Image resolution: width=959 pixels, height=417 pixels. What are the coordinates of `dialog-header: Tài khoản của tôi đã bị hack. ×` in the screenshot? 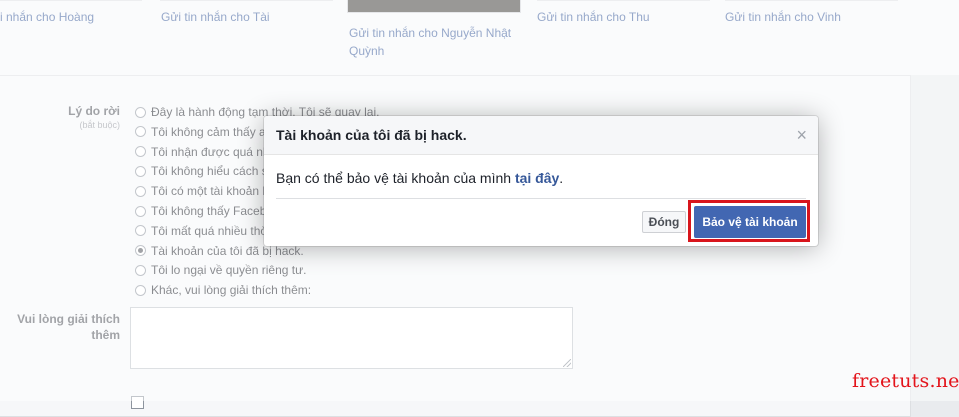 It's located at (541, 135).